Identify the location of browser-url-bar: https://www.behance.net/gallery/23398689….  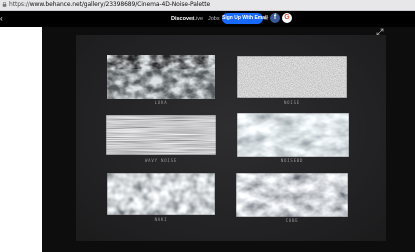
(207, 5).